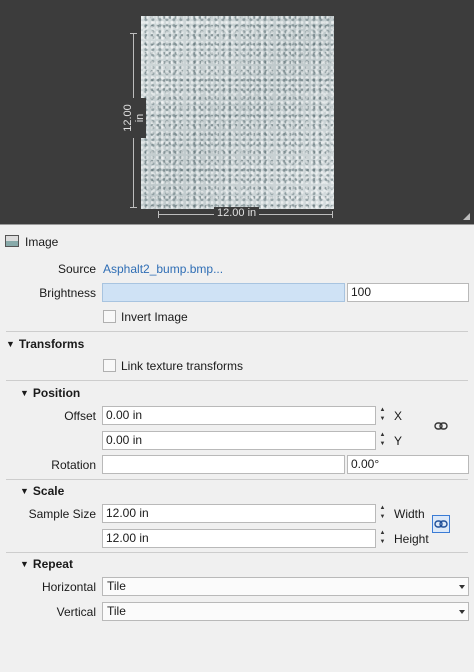 Image resolution: width=474 pixels, height=672 pixels. What do you see at coordinates (50, 393) in the screenshot?
I see `position-header: ▼ Position` at bounding box center [50, 393].